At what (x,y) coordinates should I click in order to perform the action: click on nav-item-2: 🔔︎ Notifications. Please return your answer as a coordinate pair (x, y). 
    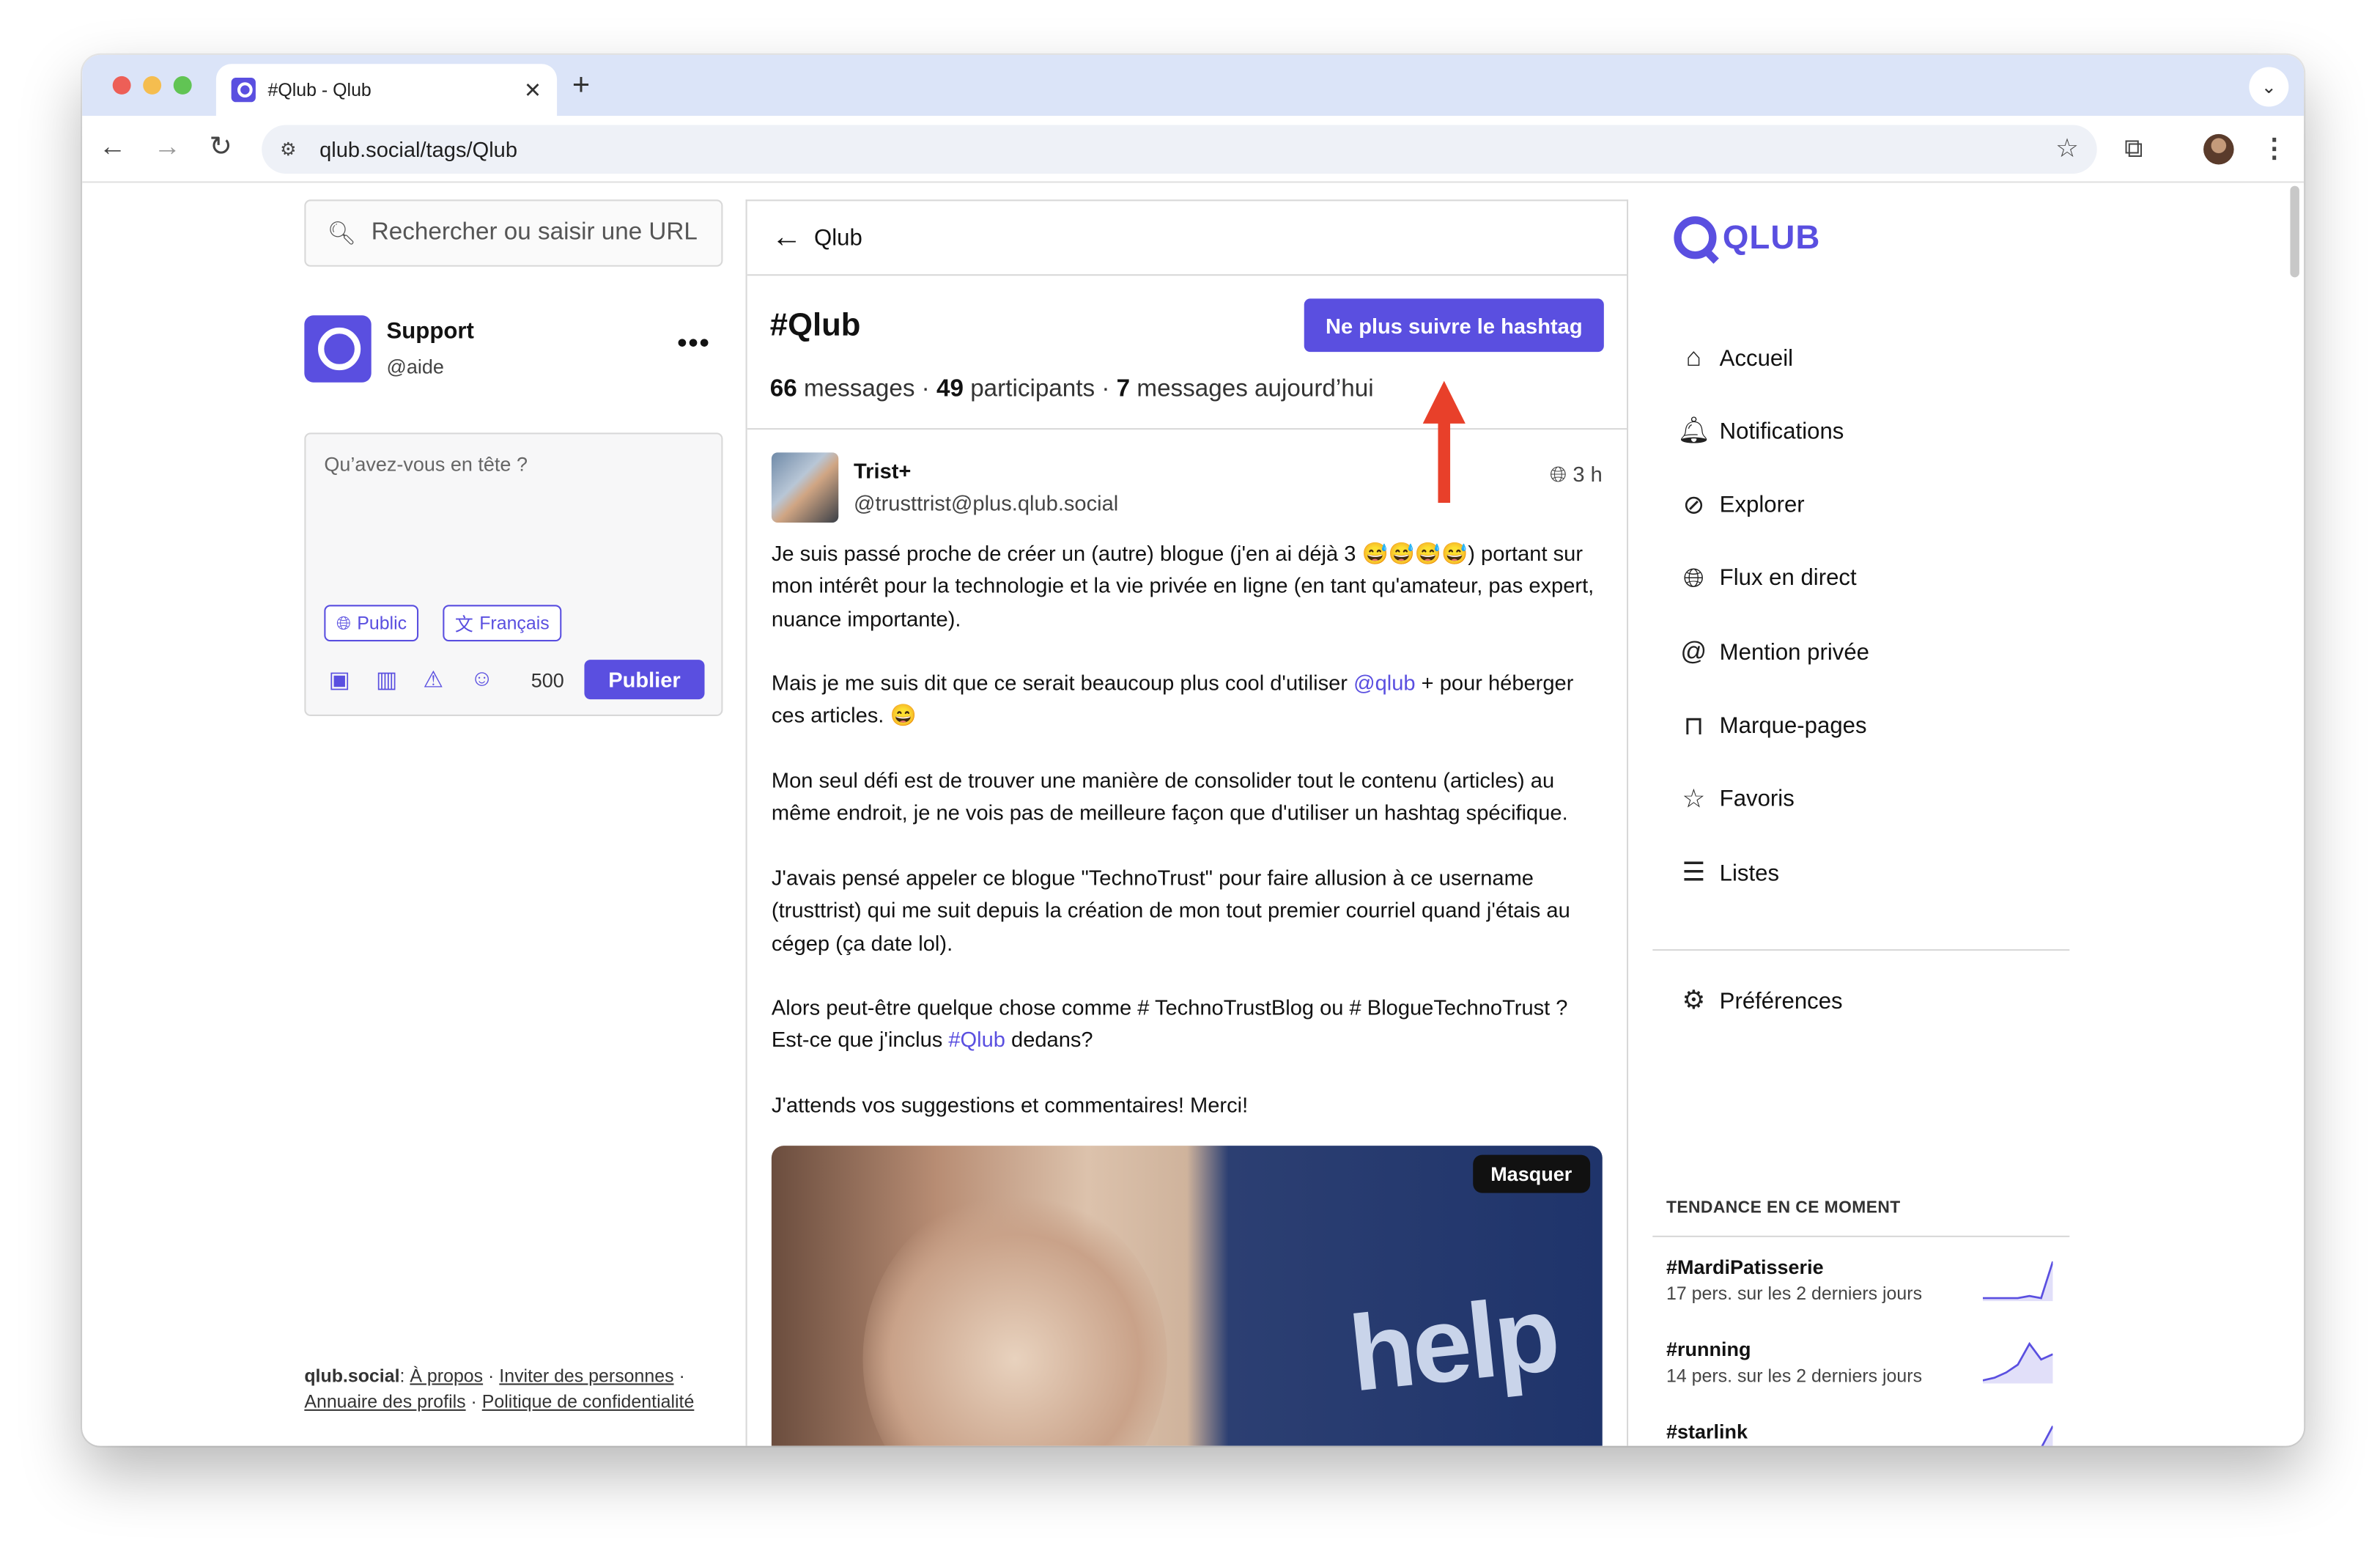
    Looking at the image, I should click on (1760, 431).